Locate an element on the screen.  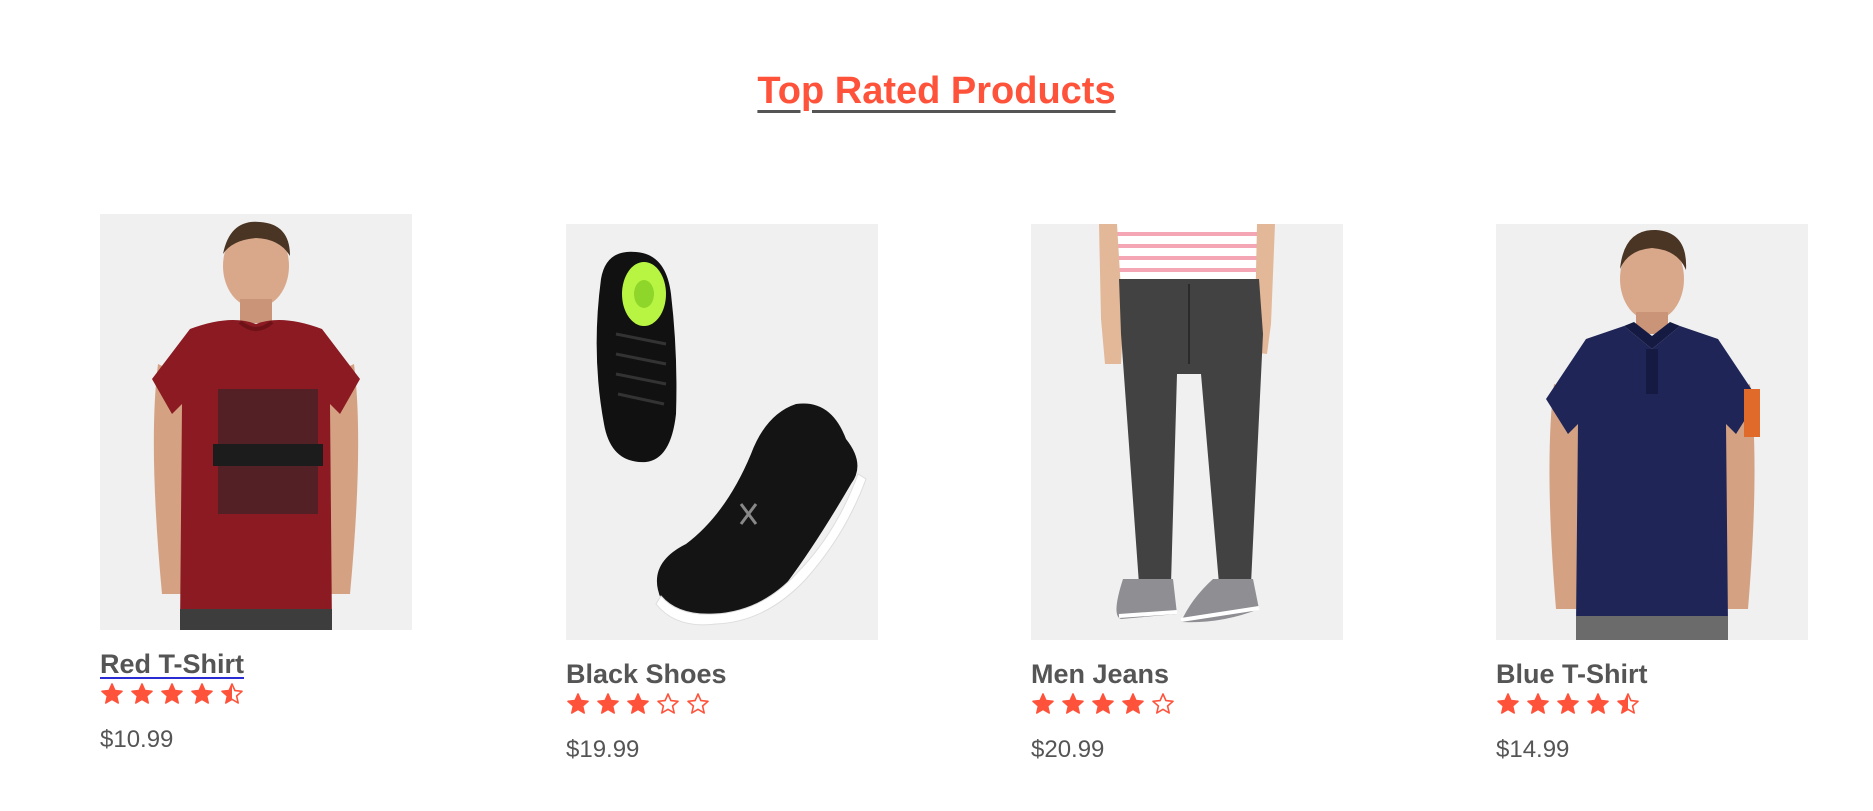
men-jeans-photo-icon is located at coordinates (1187, 432).